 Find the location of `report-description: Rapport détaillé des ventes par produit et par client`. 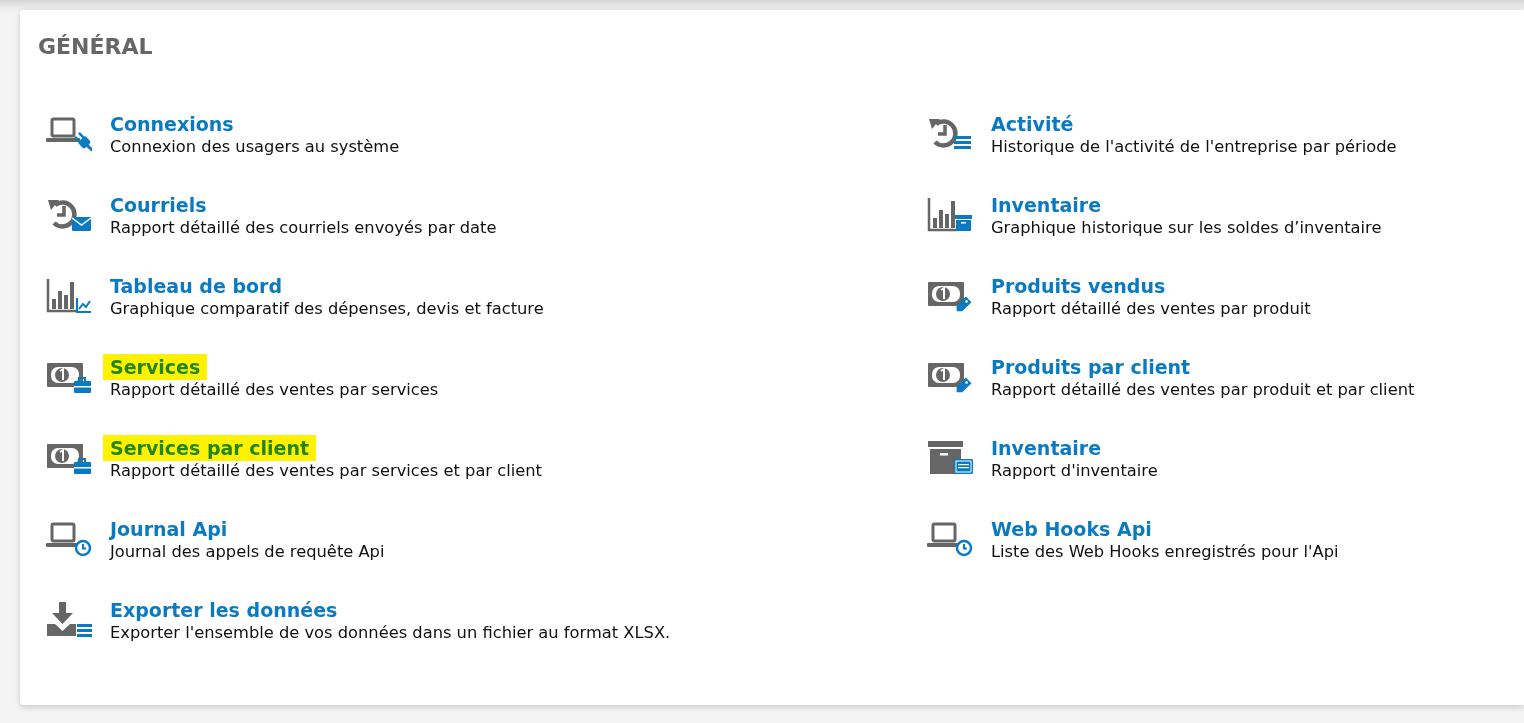

report-description: Rapport détaillé des ventes par produit et par client is located at coordinates (1203, 390).